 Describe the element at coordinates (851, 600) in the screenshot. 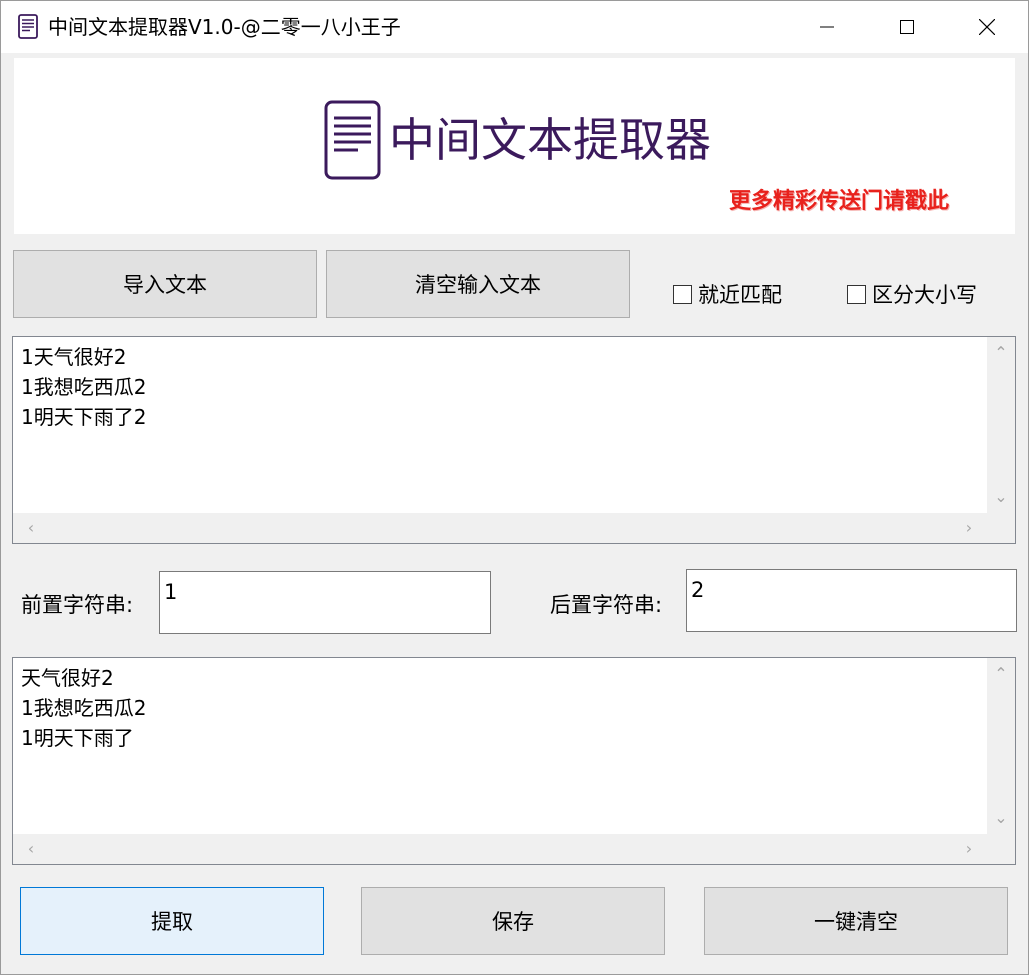

I see `suffix-input: 2` at that location.